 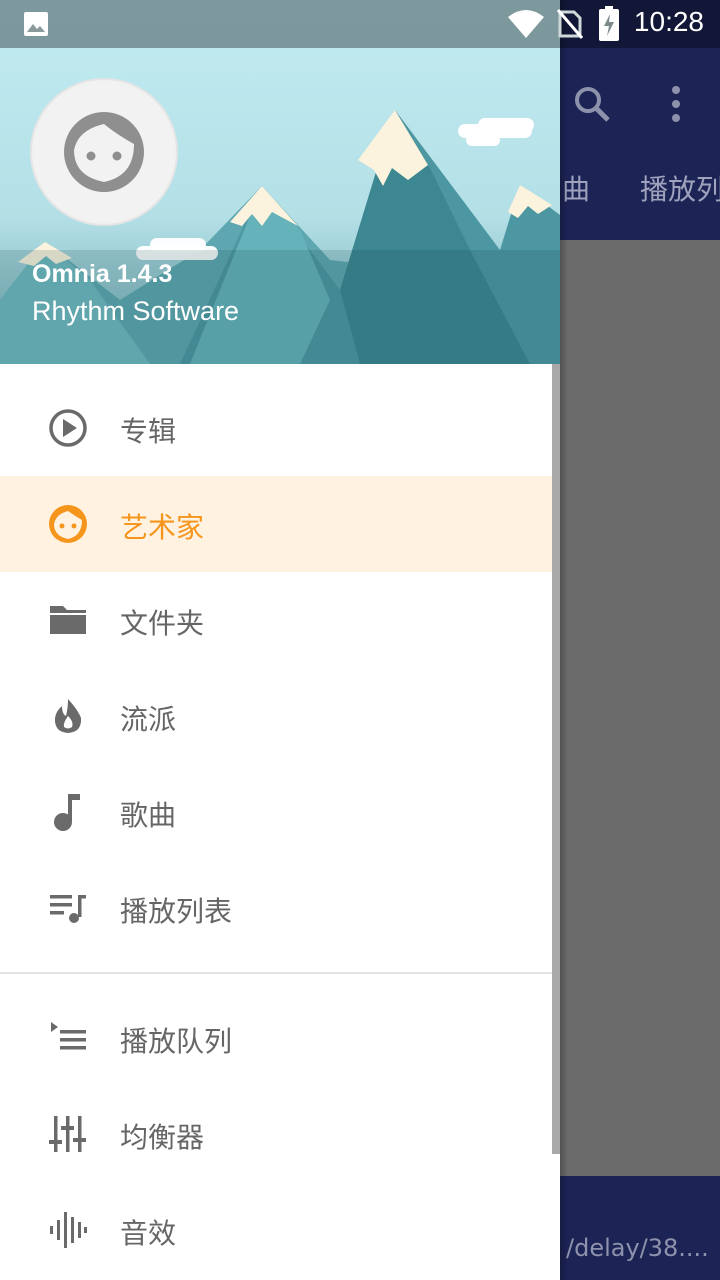 I want to click on app-name: Omnia 1.4.3, so click(x=102, y=274).